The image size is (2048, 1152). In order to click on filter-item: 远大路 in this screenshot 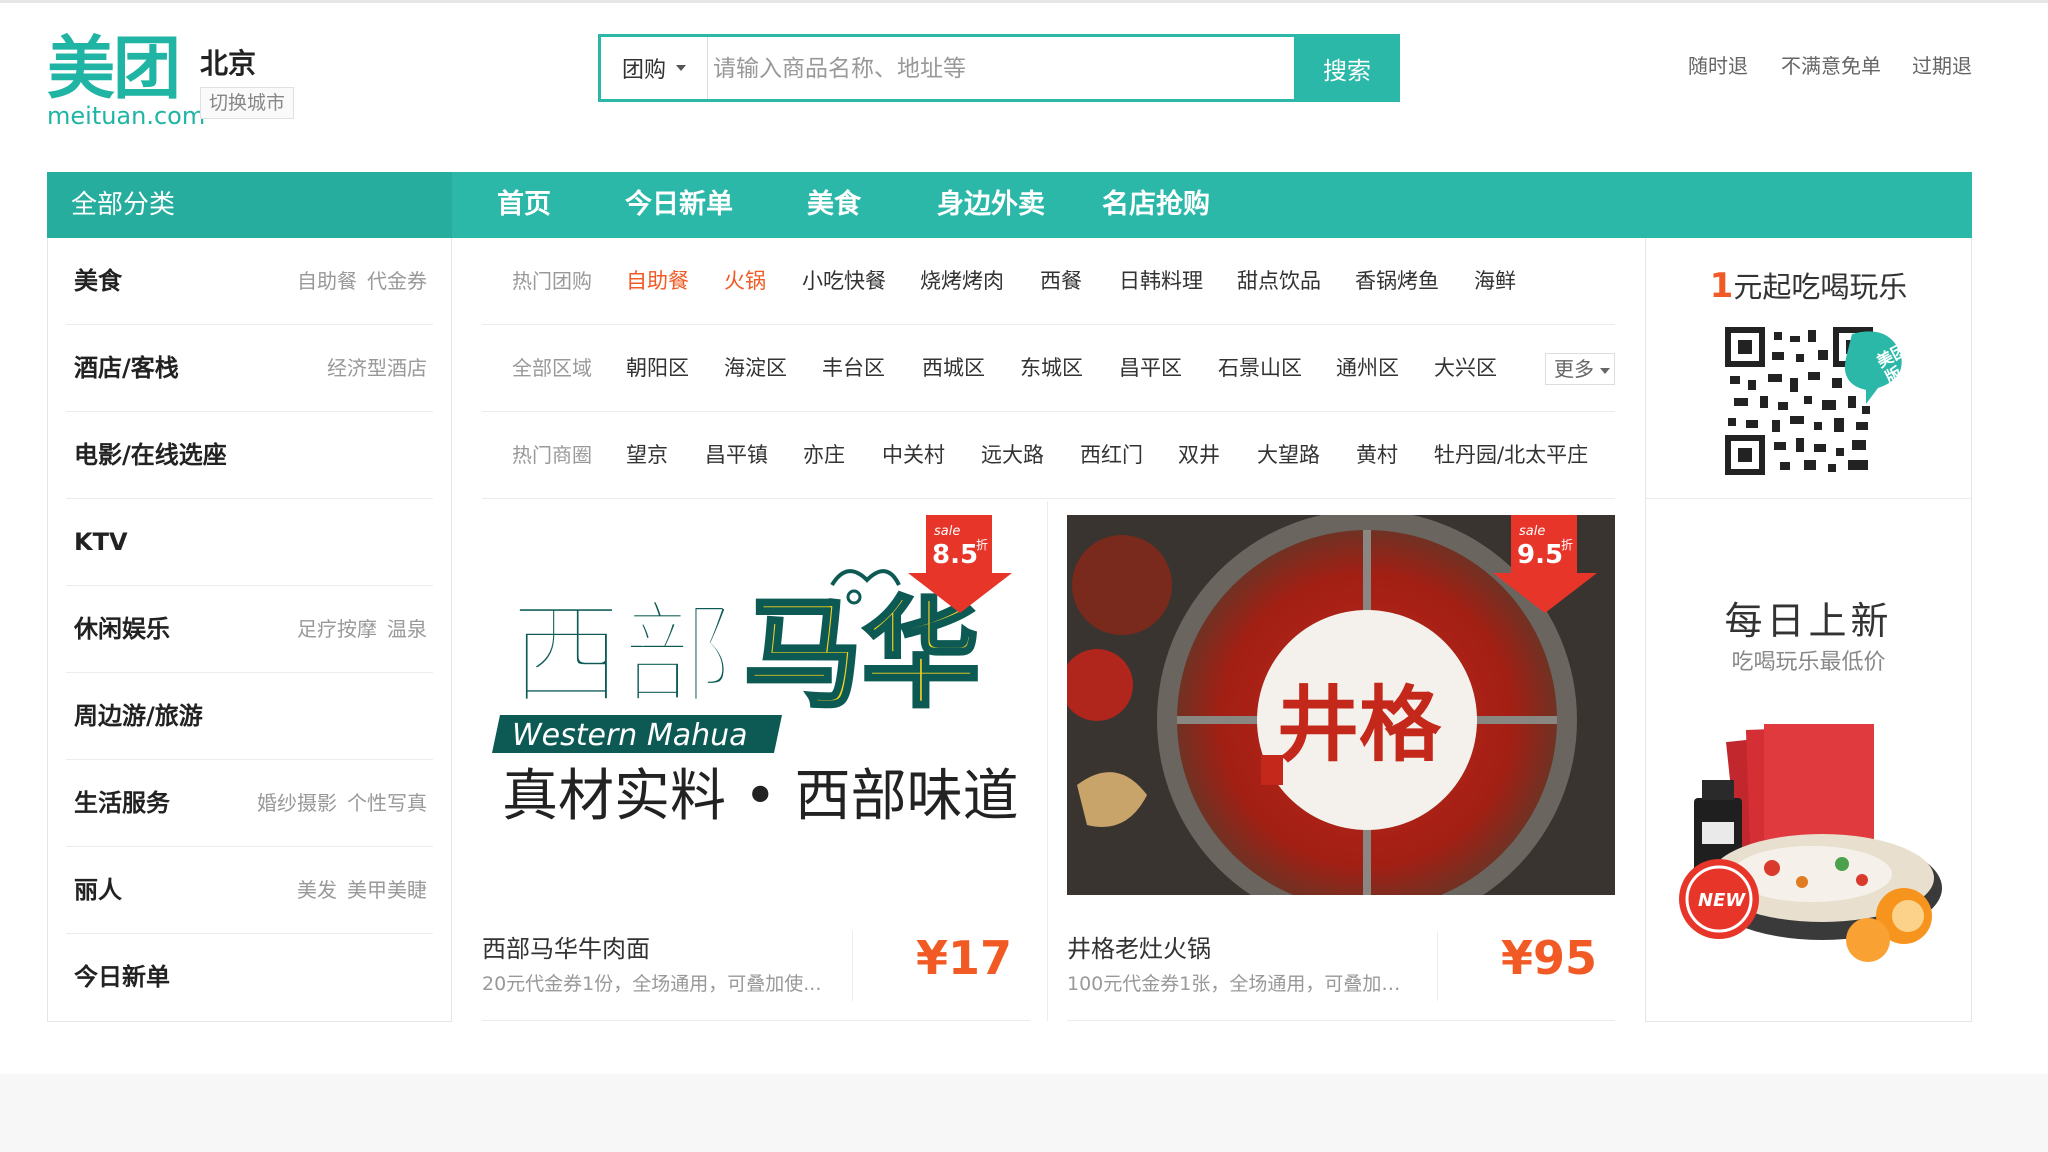, I will do `click(1012, 455)`.